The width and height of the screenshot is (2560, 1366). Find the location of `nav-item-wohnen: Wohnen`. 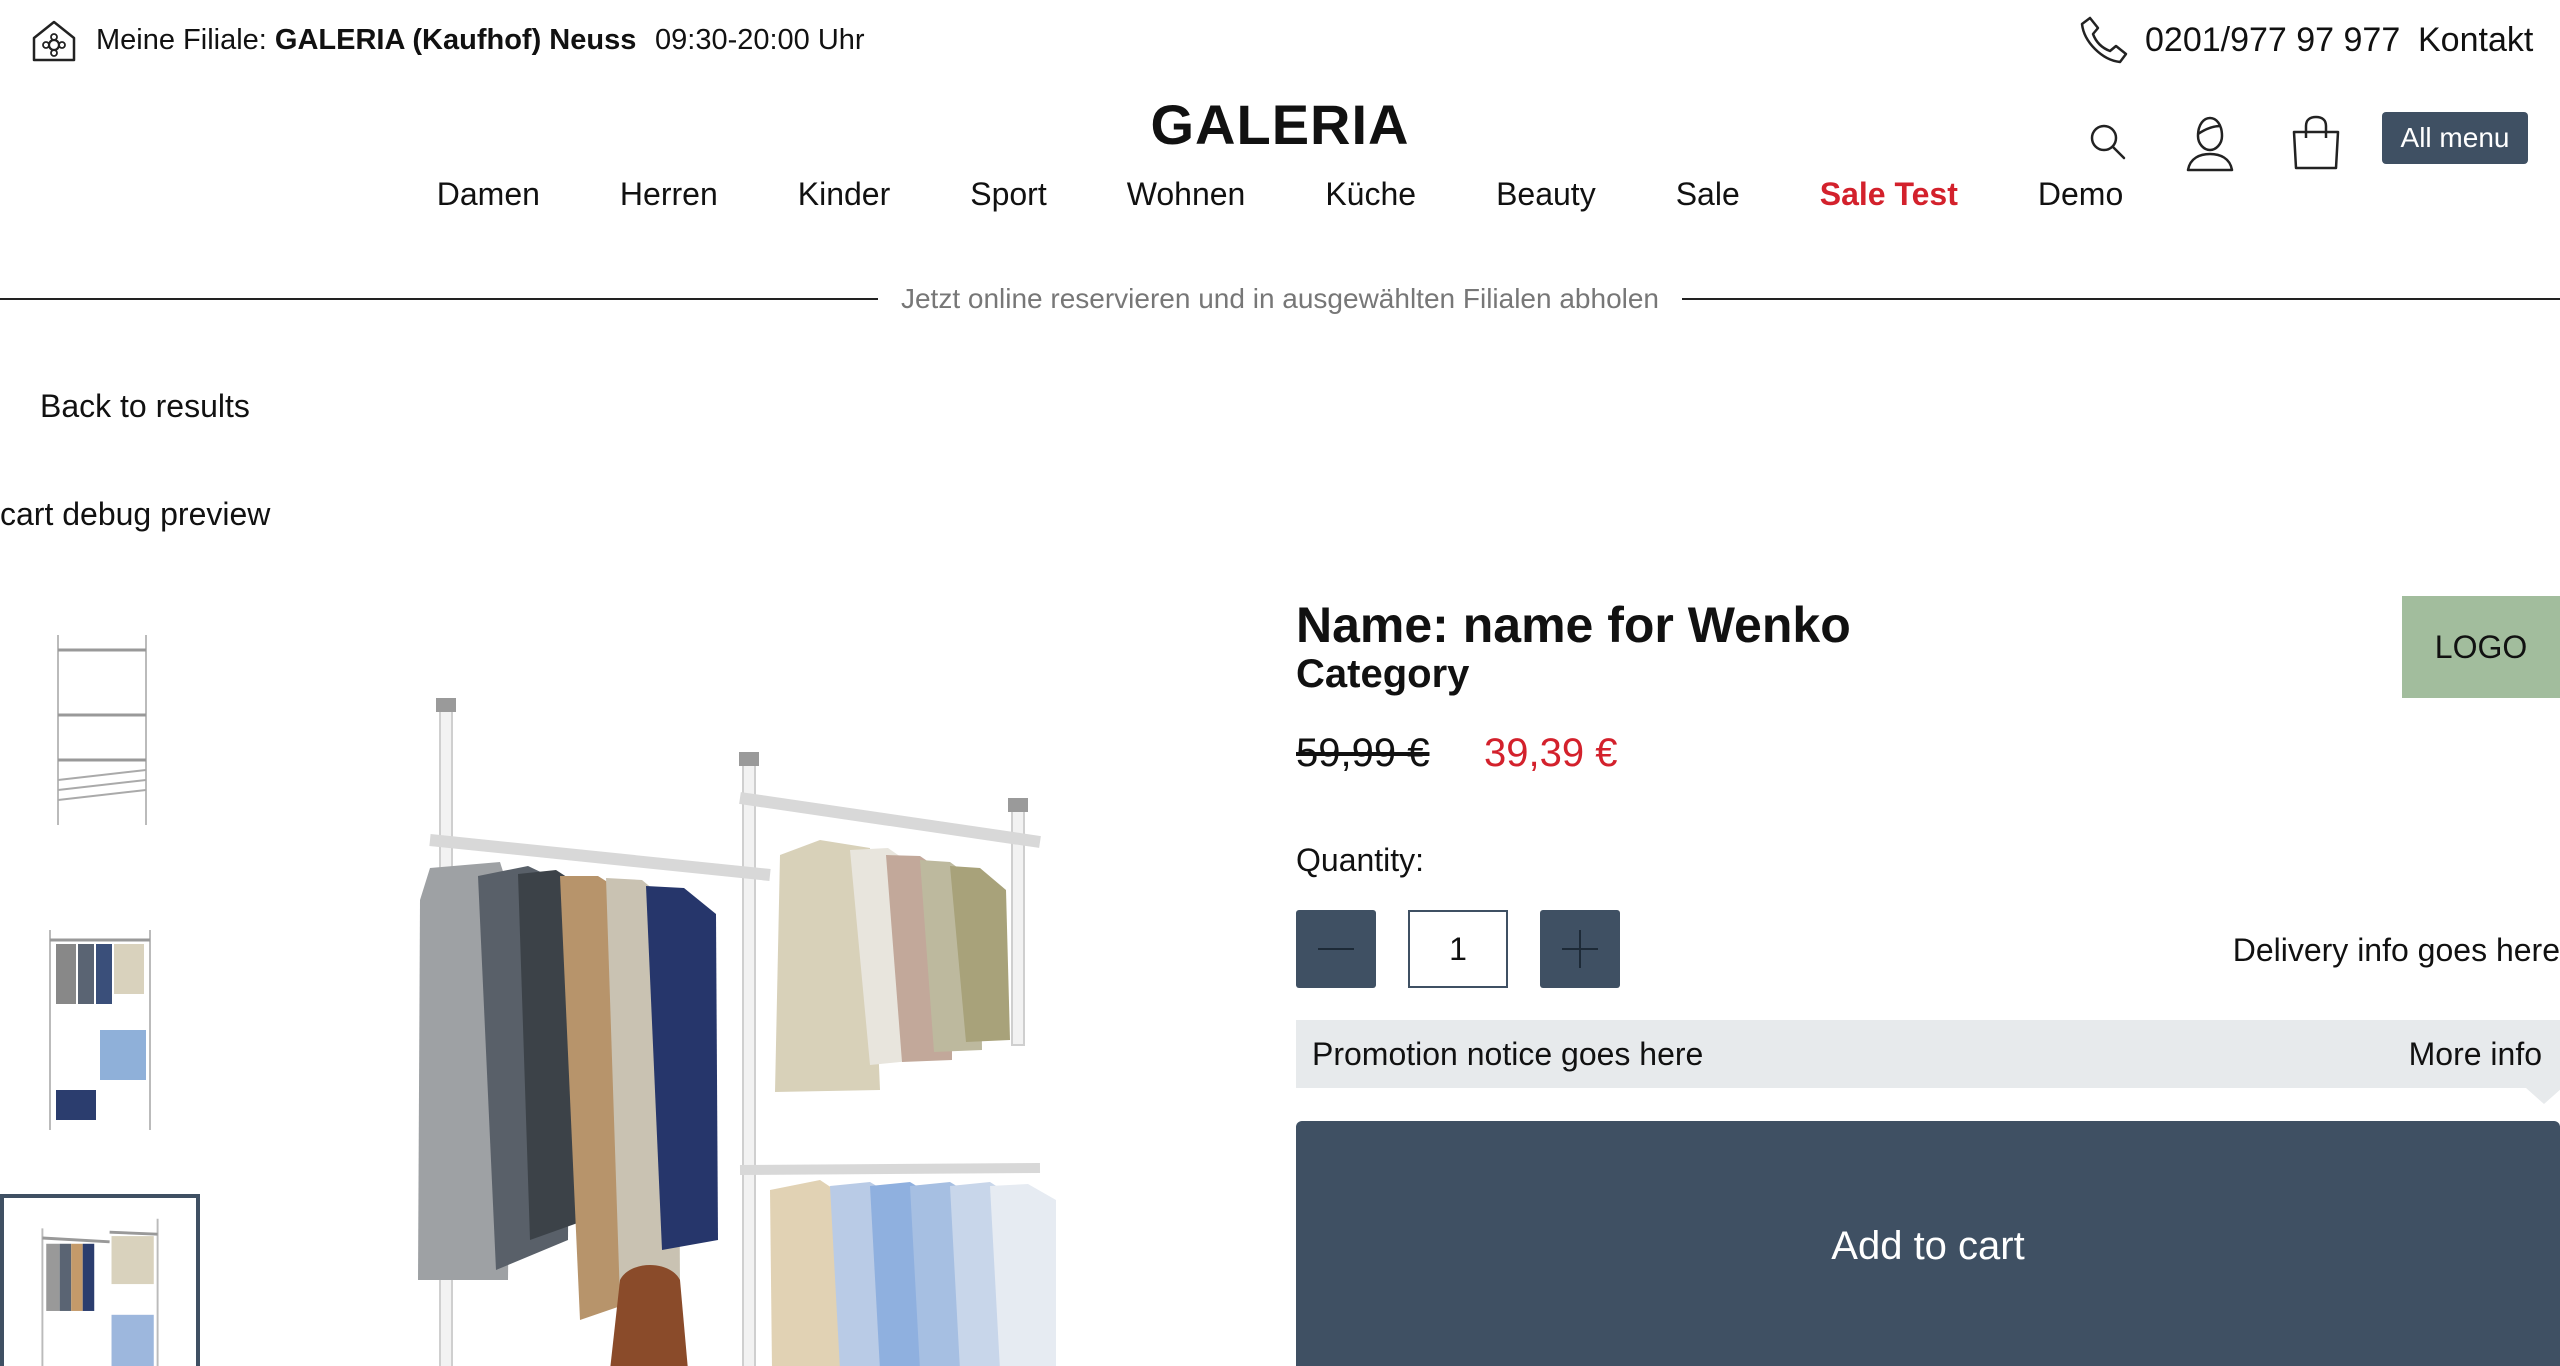

nav-item-wohnen: Wohnen is located at coordinates (1186, 194).